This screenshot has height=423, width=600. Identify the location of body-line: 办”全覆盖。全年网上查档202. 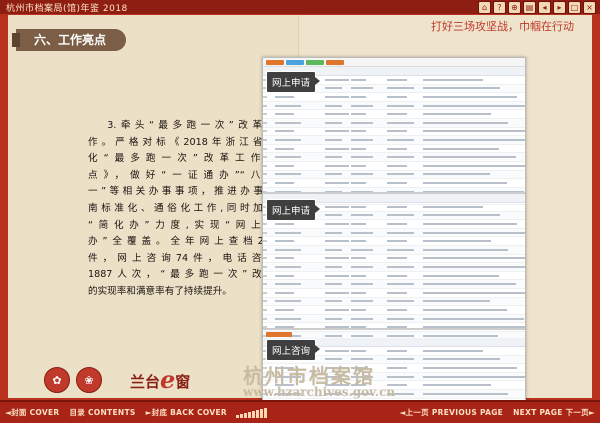
(182, 242).